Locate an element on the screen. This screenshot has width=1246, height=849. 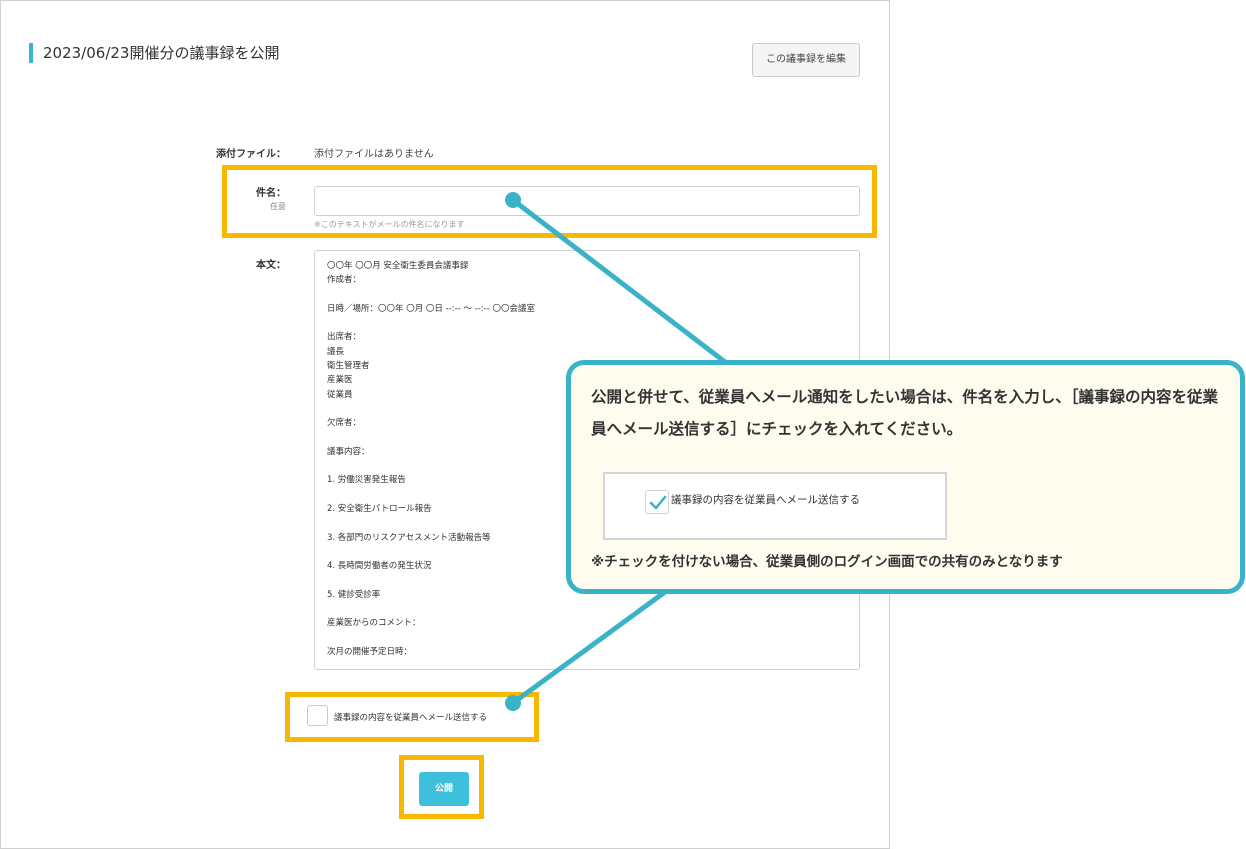
example-checkbox-box: 議事録の内容を従業員へメール送信する is located at coordinates (775, 506).